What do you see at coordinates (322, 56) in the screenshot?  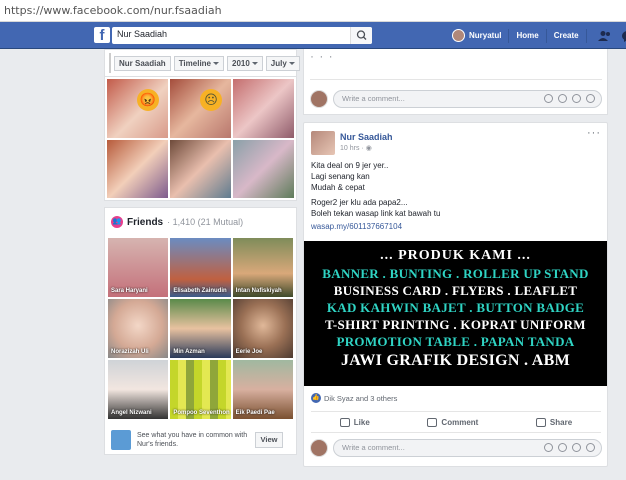 I see `more-icon: · · ·` at bounding box center [322, 56].